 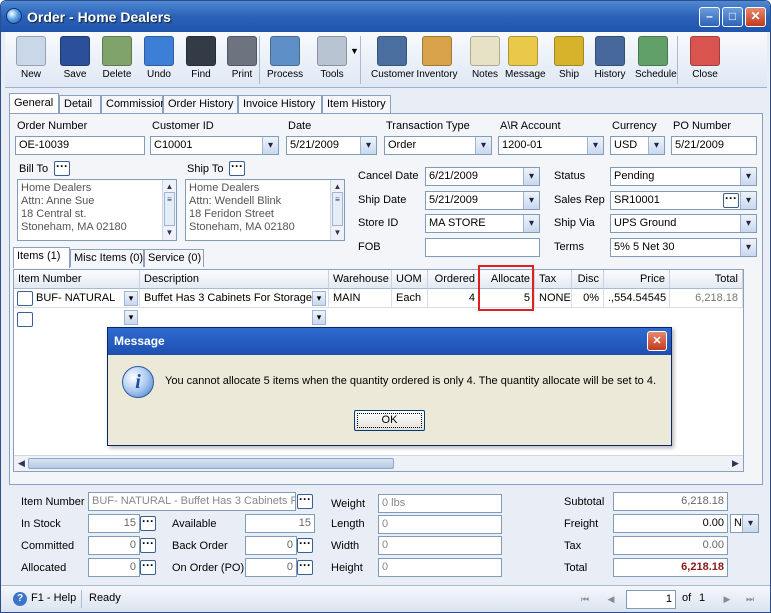 What do you see at coordinates (731, 200) in the screenshot?
I see `sales-rep-lookup-button: ···` at bounding box center [731, 200].